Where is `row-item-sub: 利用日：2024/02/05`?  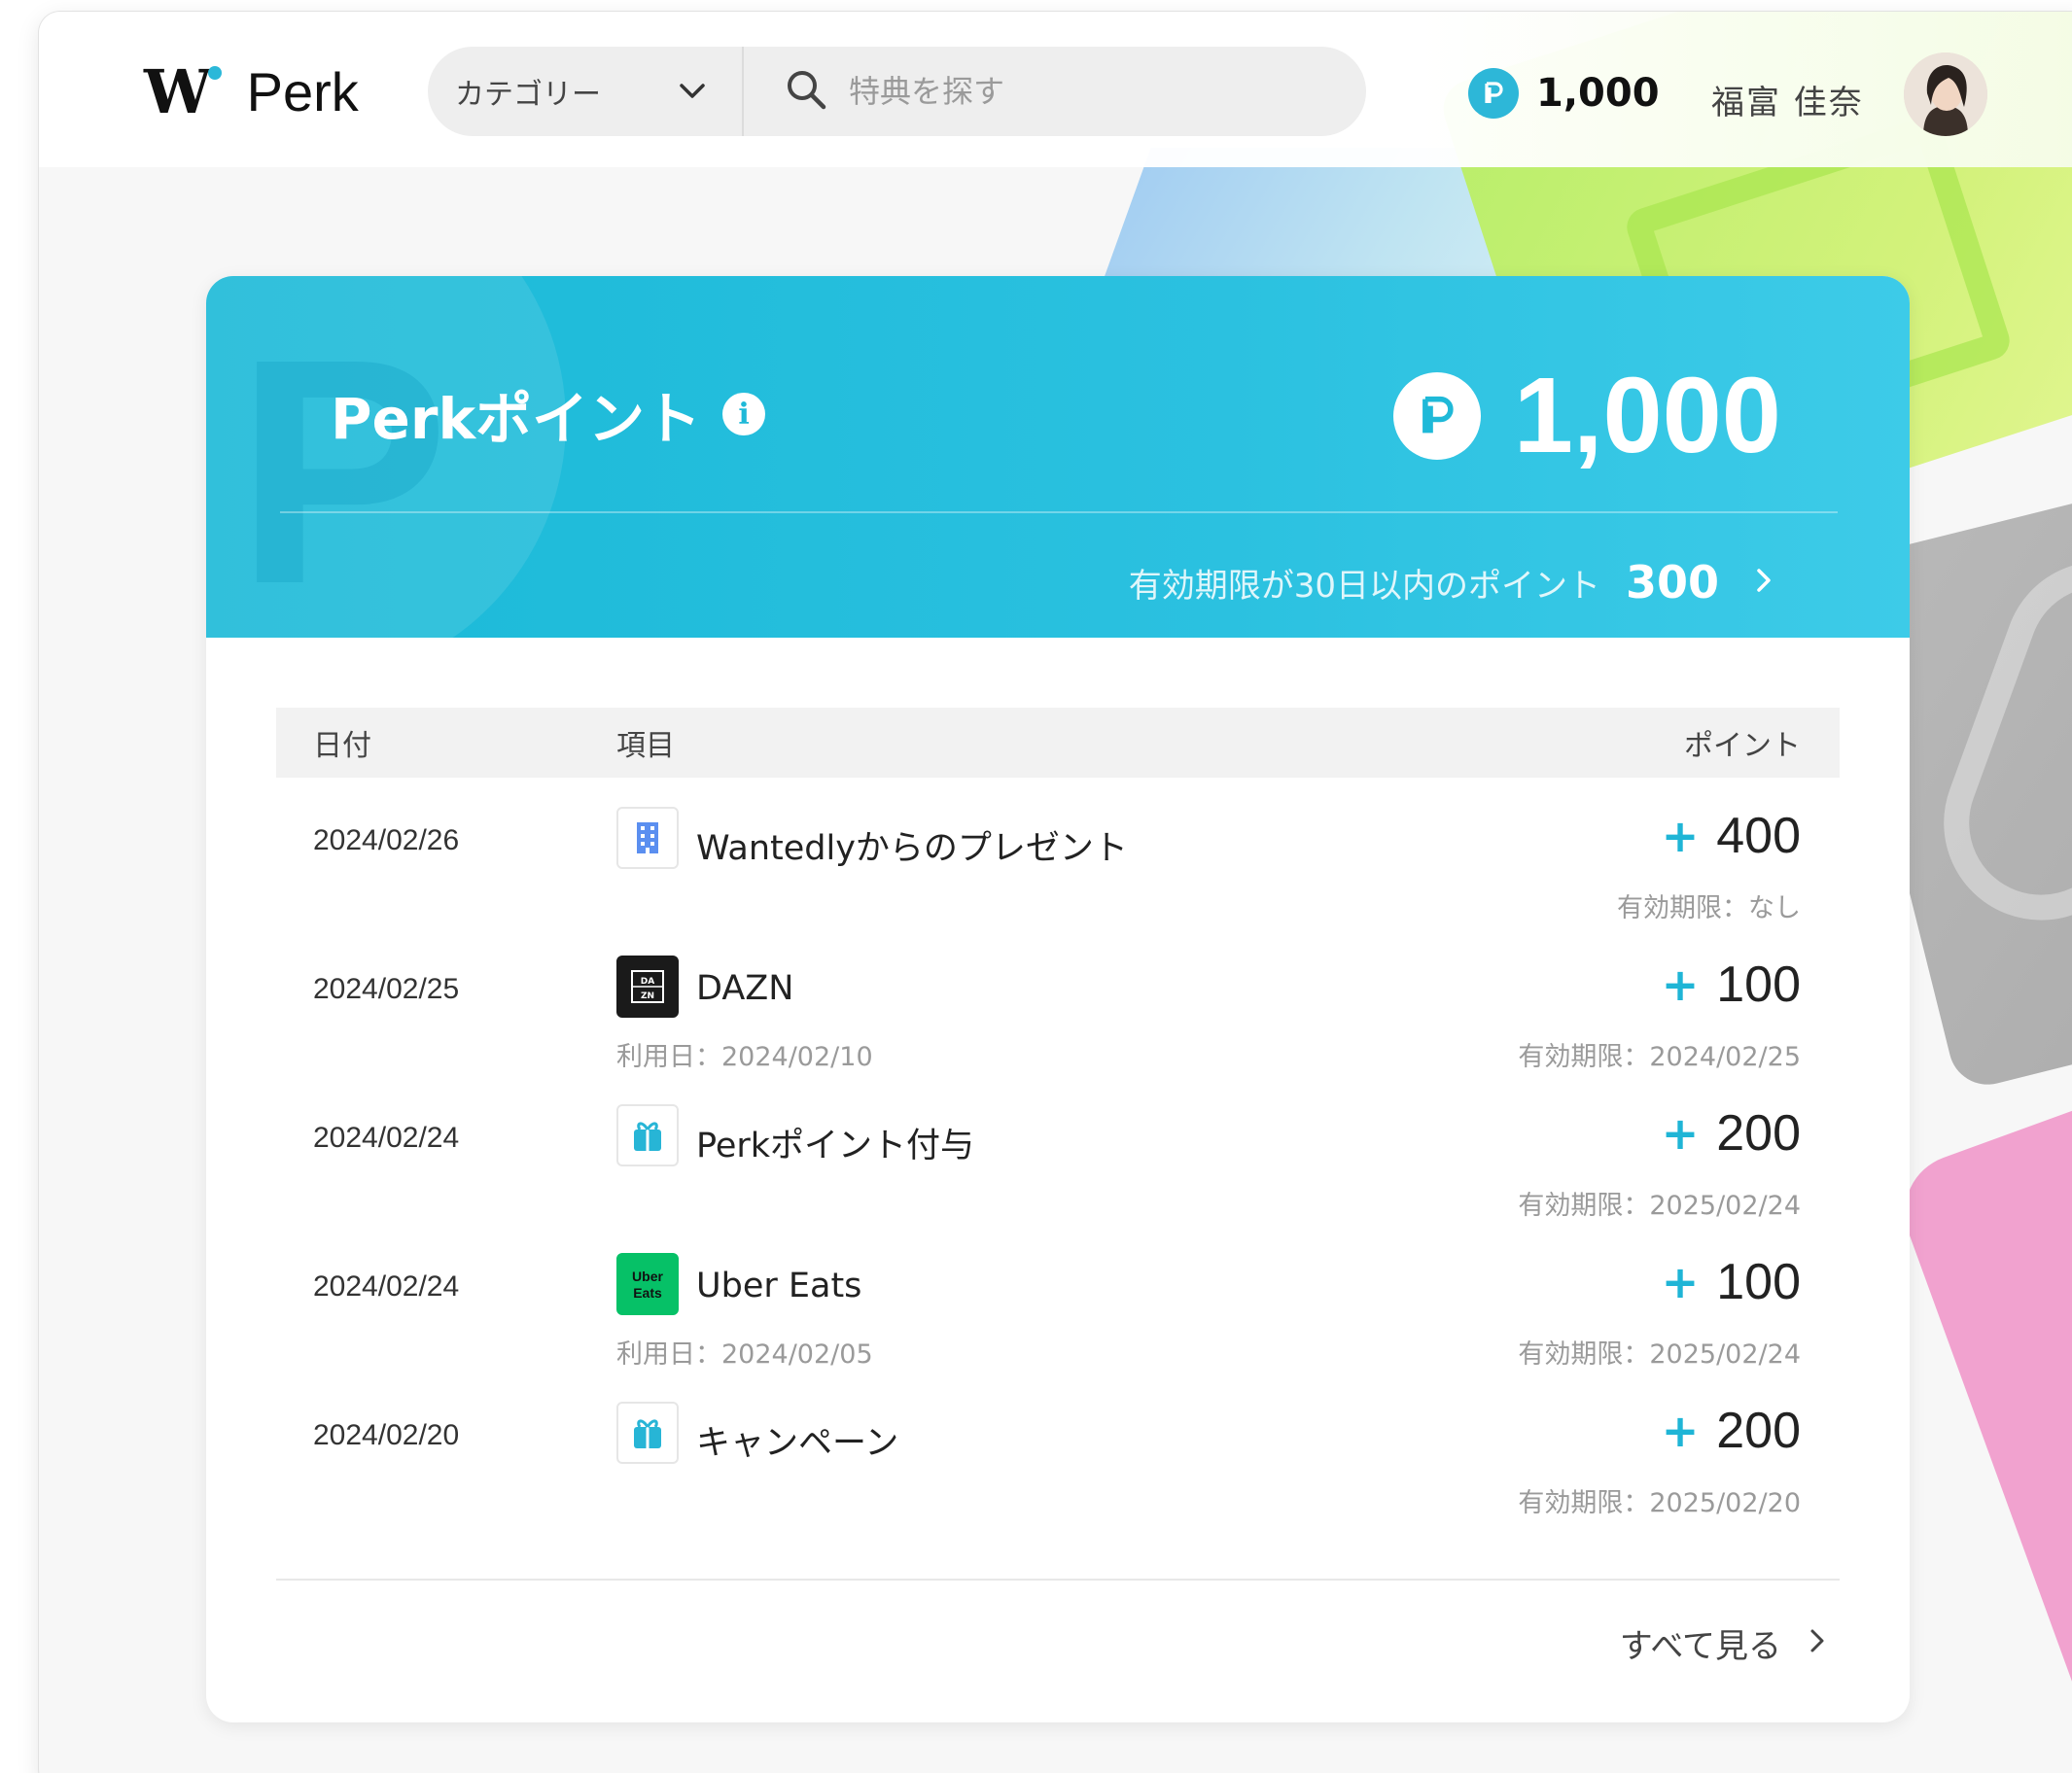 row-item-sub: 利用日：2024/02/05 is located at coordinates (744, 1354).